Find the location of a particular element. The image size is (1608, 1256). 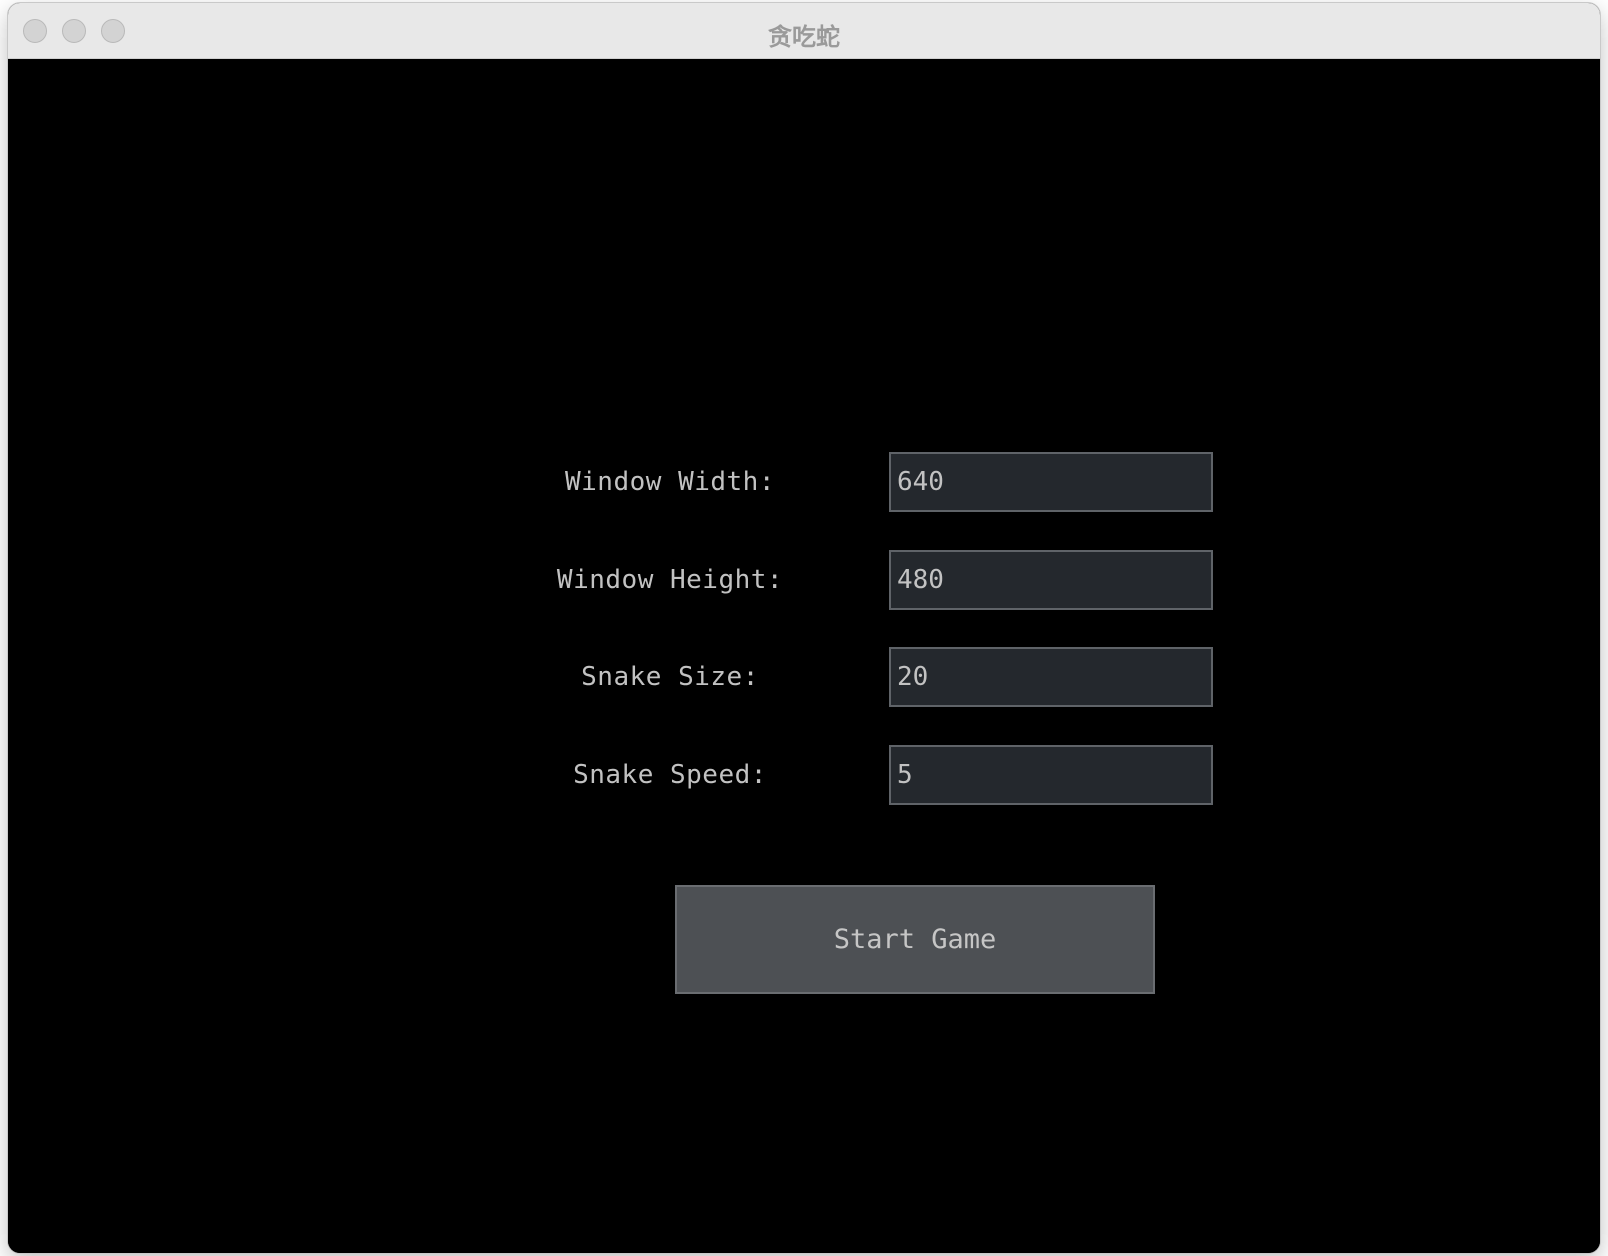

window-width-input is located at coordinates (1051, 482).